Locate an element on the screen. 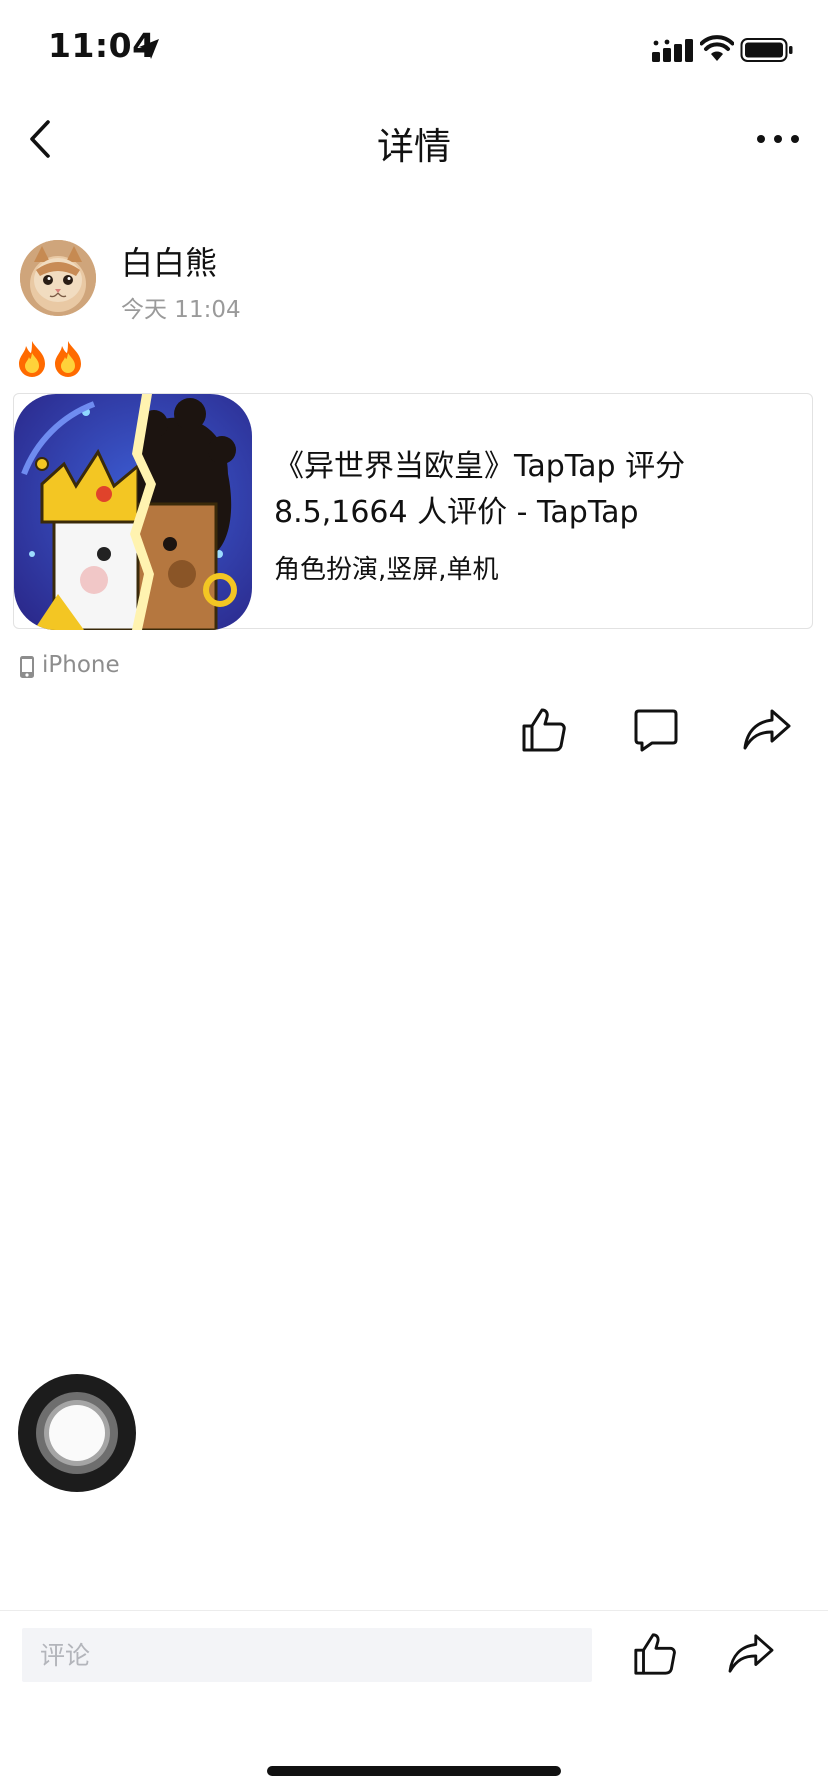  comment-icon is located at coordinates (656, 730).